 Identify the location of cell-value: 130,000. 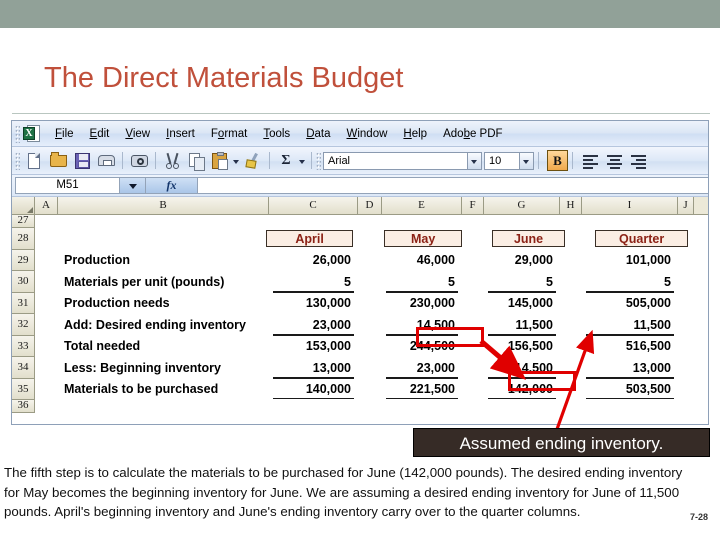
(313, 304).